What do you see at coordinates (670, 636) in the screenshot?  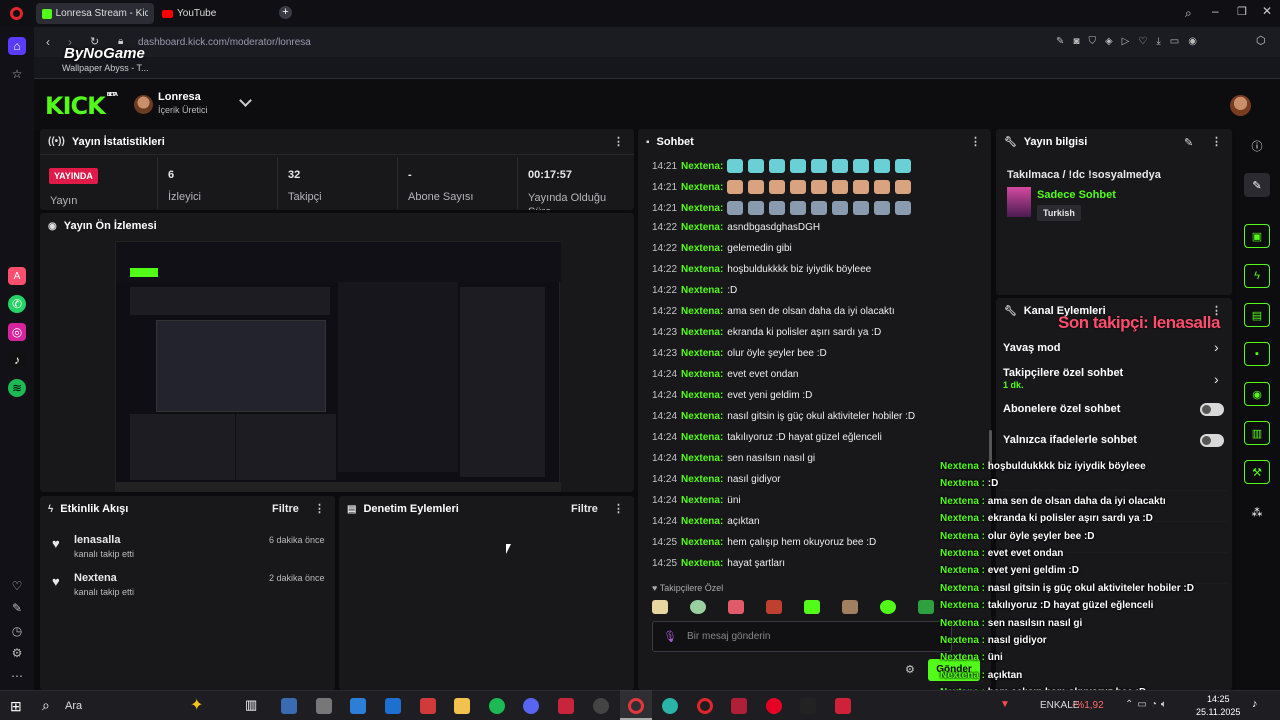 I see `microphone-icon: 🎙︎` at bounding box center [670, 636].